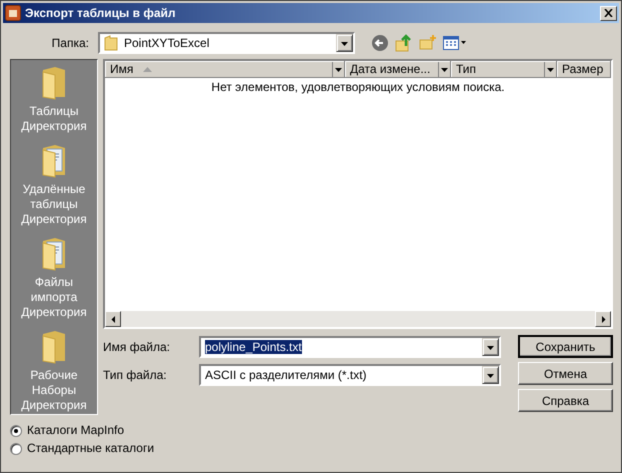  I want to click on file-type-dropdown: ASCII с разделителями (*.txt), so click(350, 375).